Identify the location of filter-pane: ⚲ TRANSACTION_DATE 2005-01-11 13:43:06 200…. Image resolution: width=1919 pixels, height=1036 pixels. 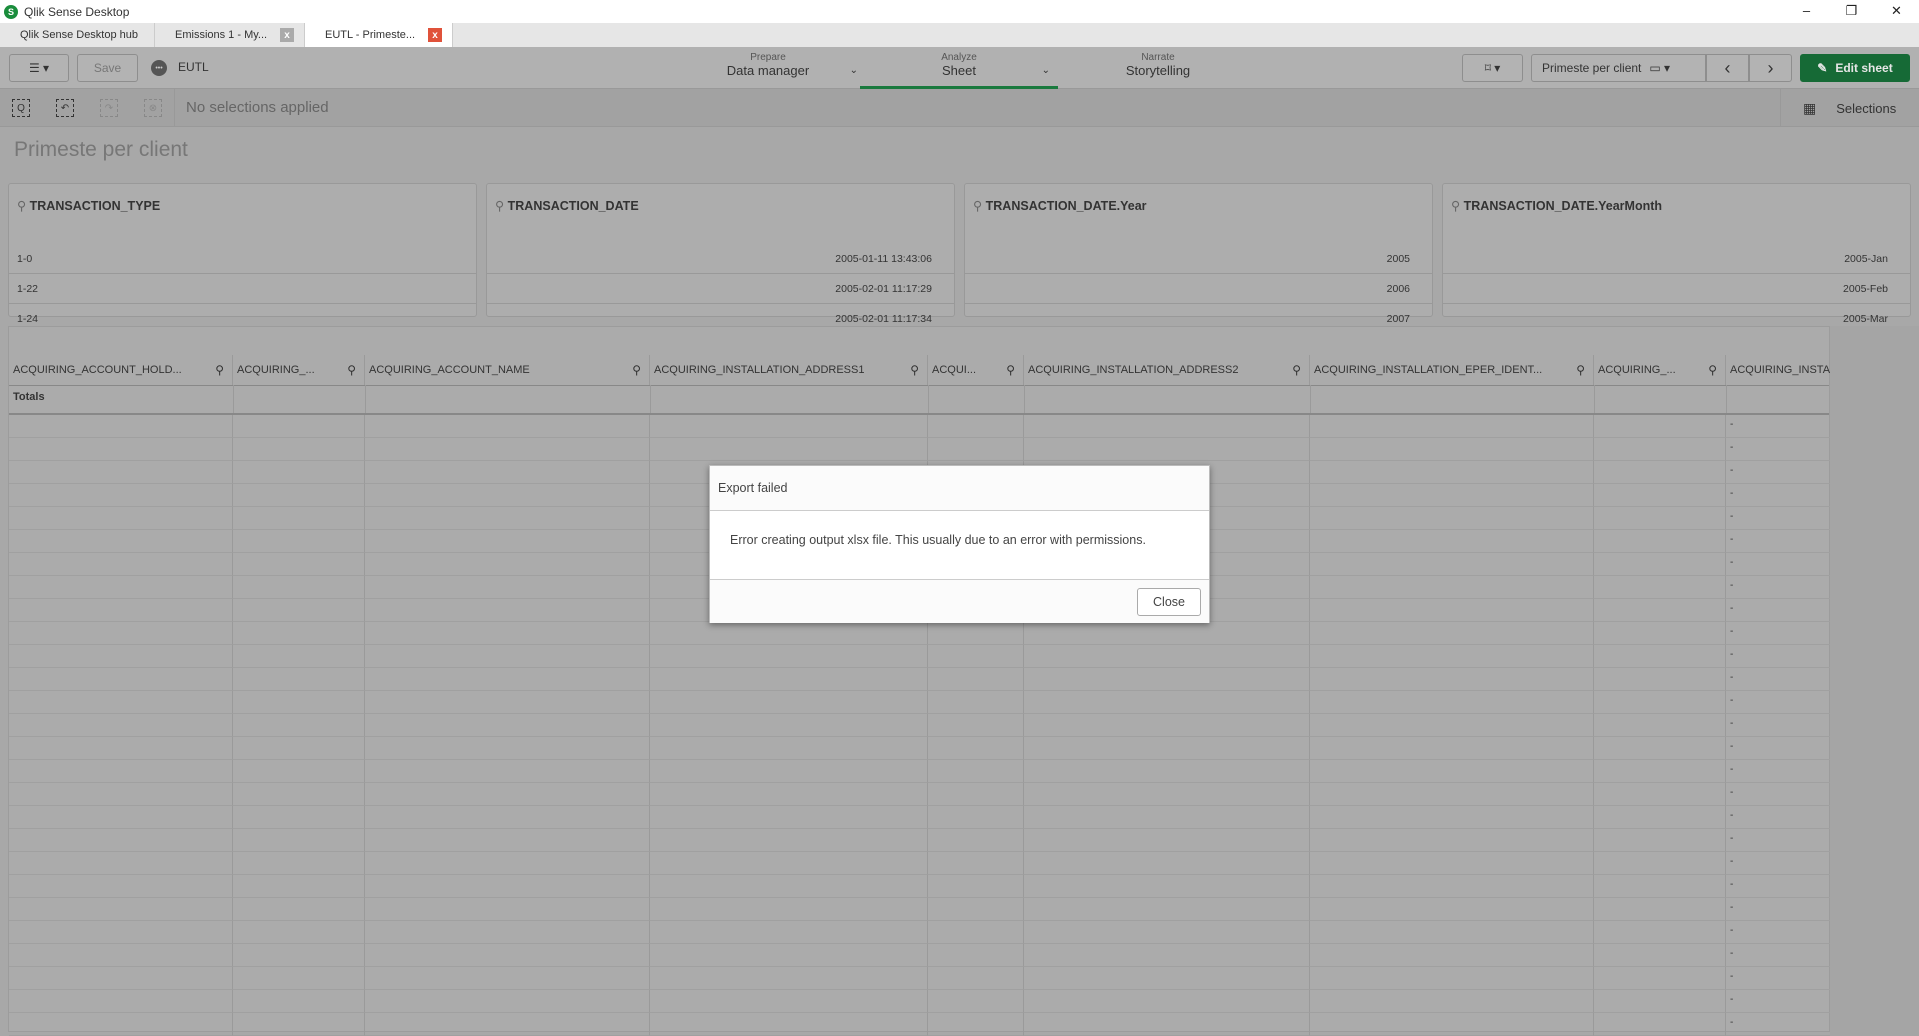
(720, 258).